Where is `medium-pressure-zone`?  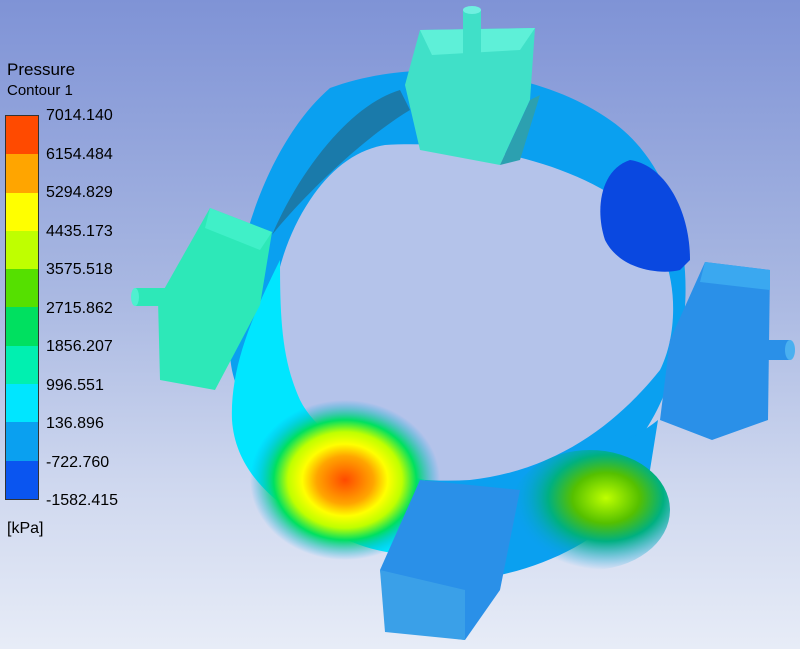
medium-pressure-zone is located at coordinates (590, 510).